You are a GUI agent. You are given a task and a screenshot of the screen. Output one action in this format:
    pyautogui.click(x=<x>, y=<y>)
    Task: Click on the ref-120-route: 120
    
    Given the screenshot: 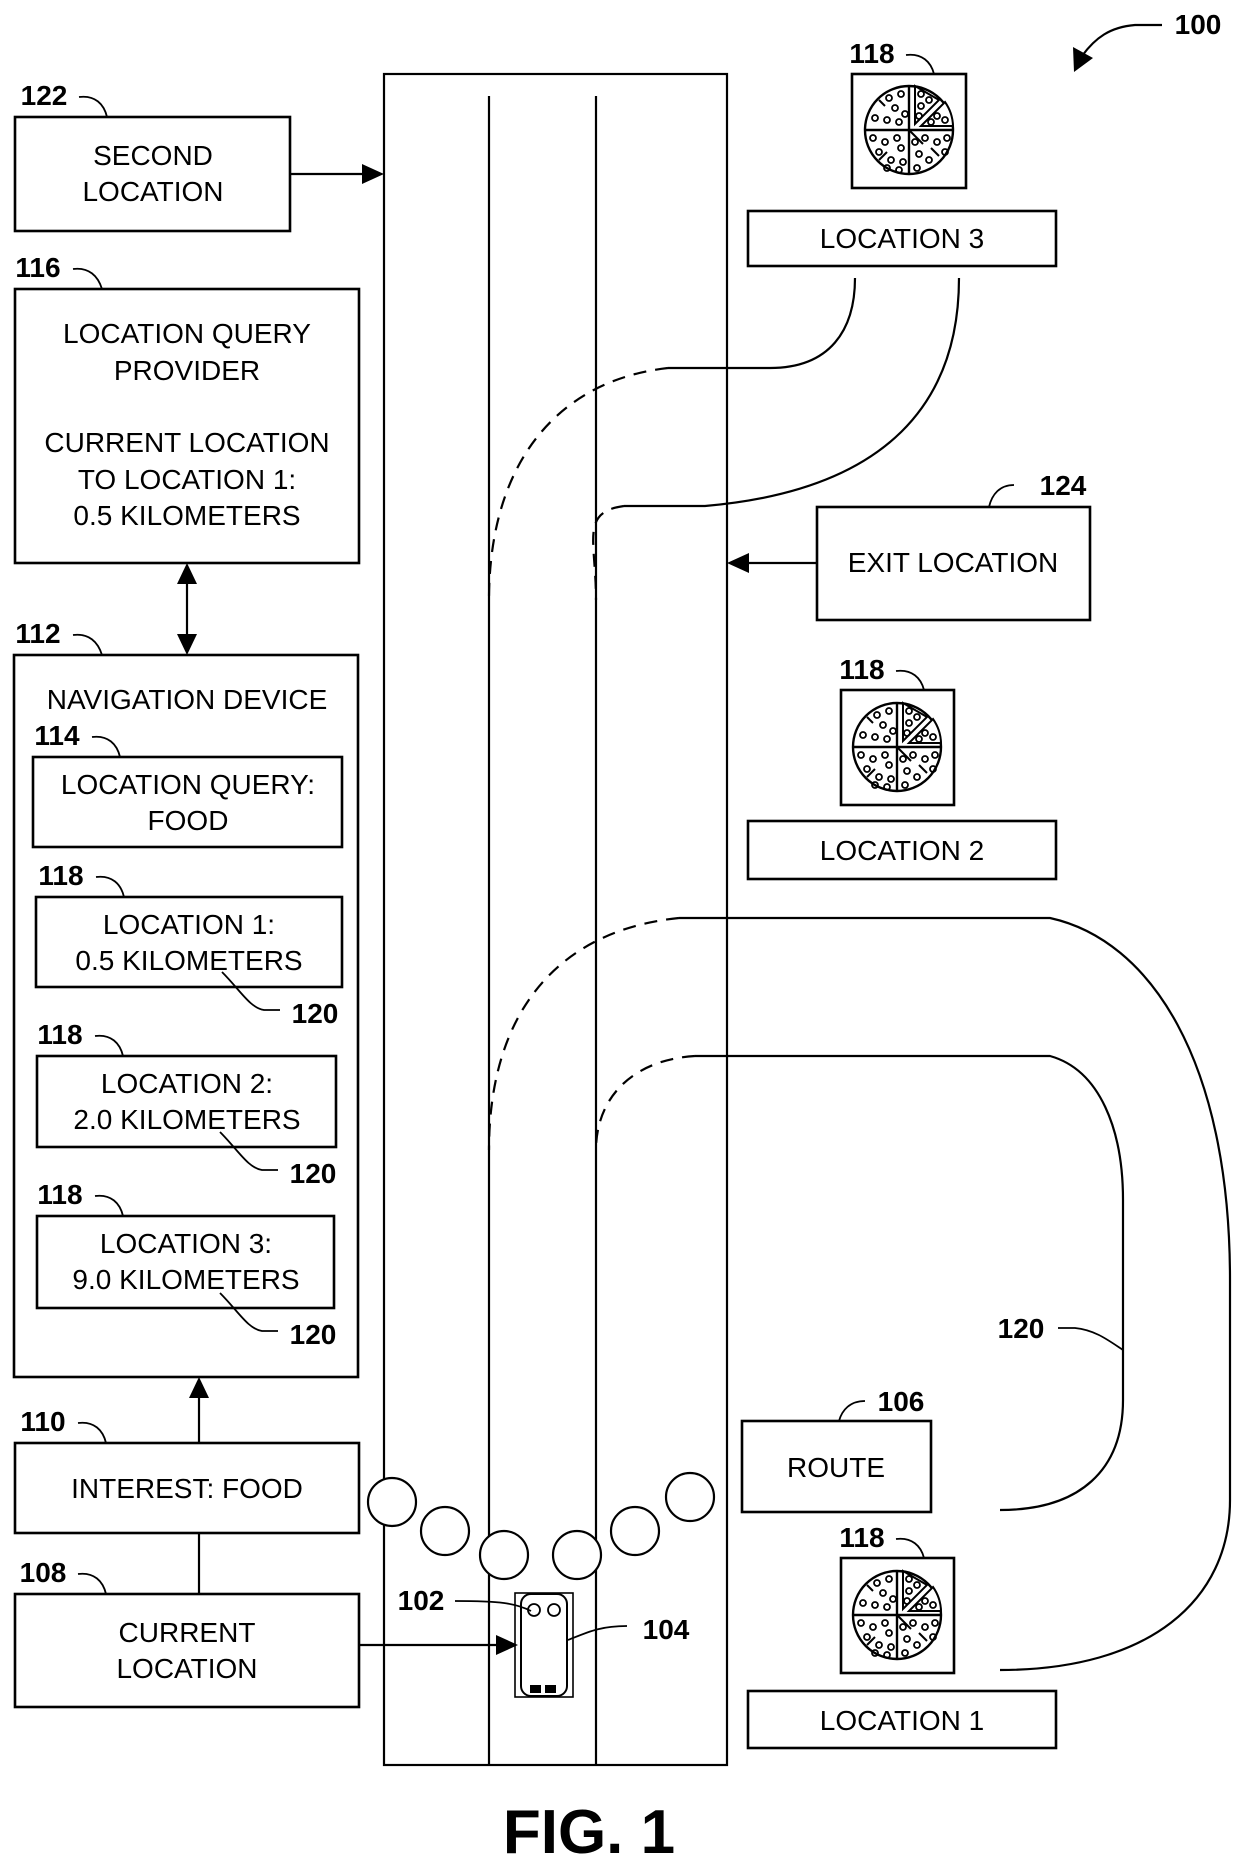 What is the action you would take?
    pyautogui.click(x=1021, y=1328)
    